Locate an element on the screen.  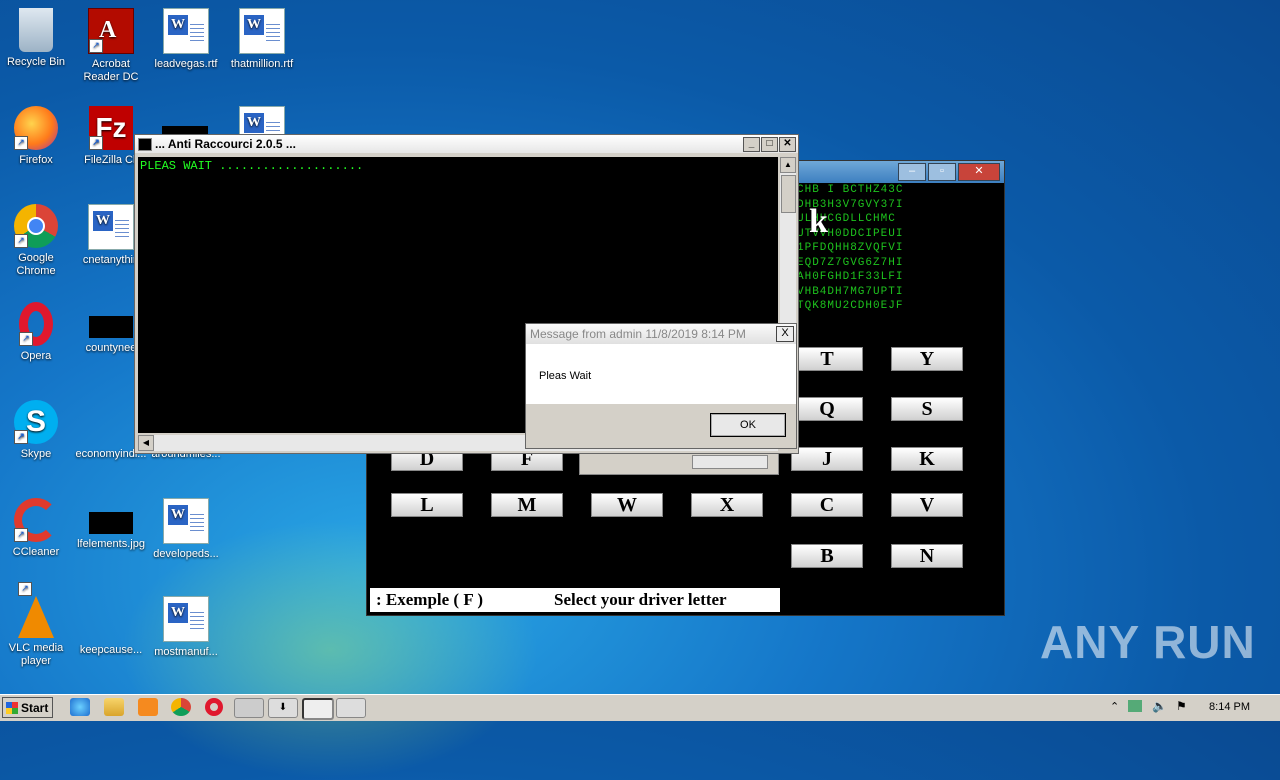
filezilla-icon: Fz ↗ is located at coordinates (111, 128).